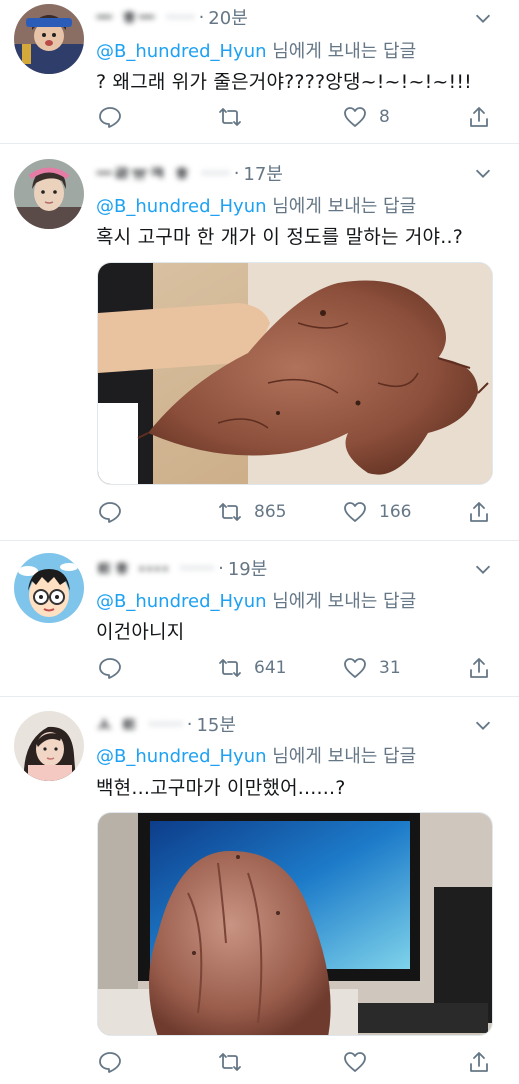 The height and width of the screenshot is (1084, 519). I want to click on tweet-meta: ㅡㄹㅠㅋ ㅎ ····· · 17분, so click(189, 173).